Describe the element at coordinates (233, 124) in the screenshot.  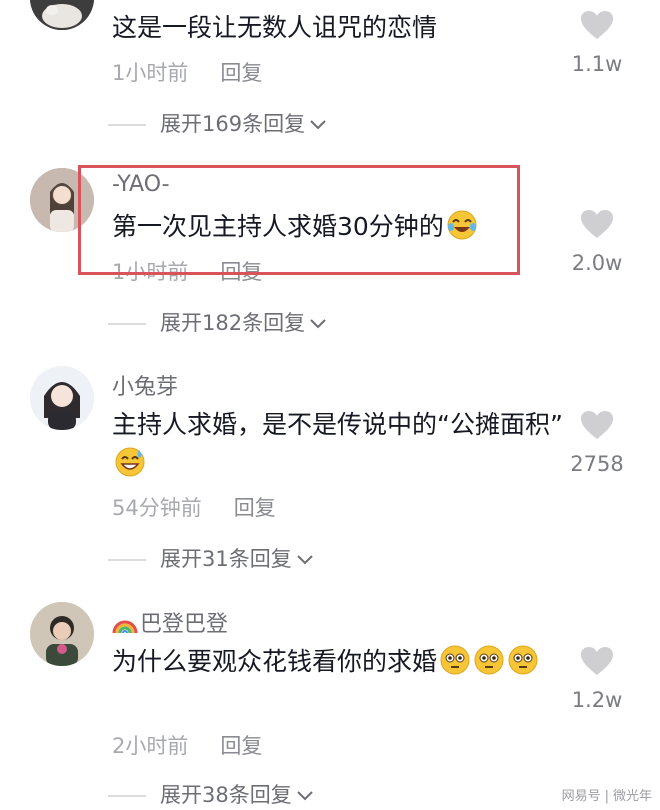
I see `expand-replies-label: 展开169条回复` at that location.